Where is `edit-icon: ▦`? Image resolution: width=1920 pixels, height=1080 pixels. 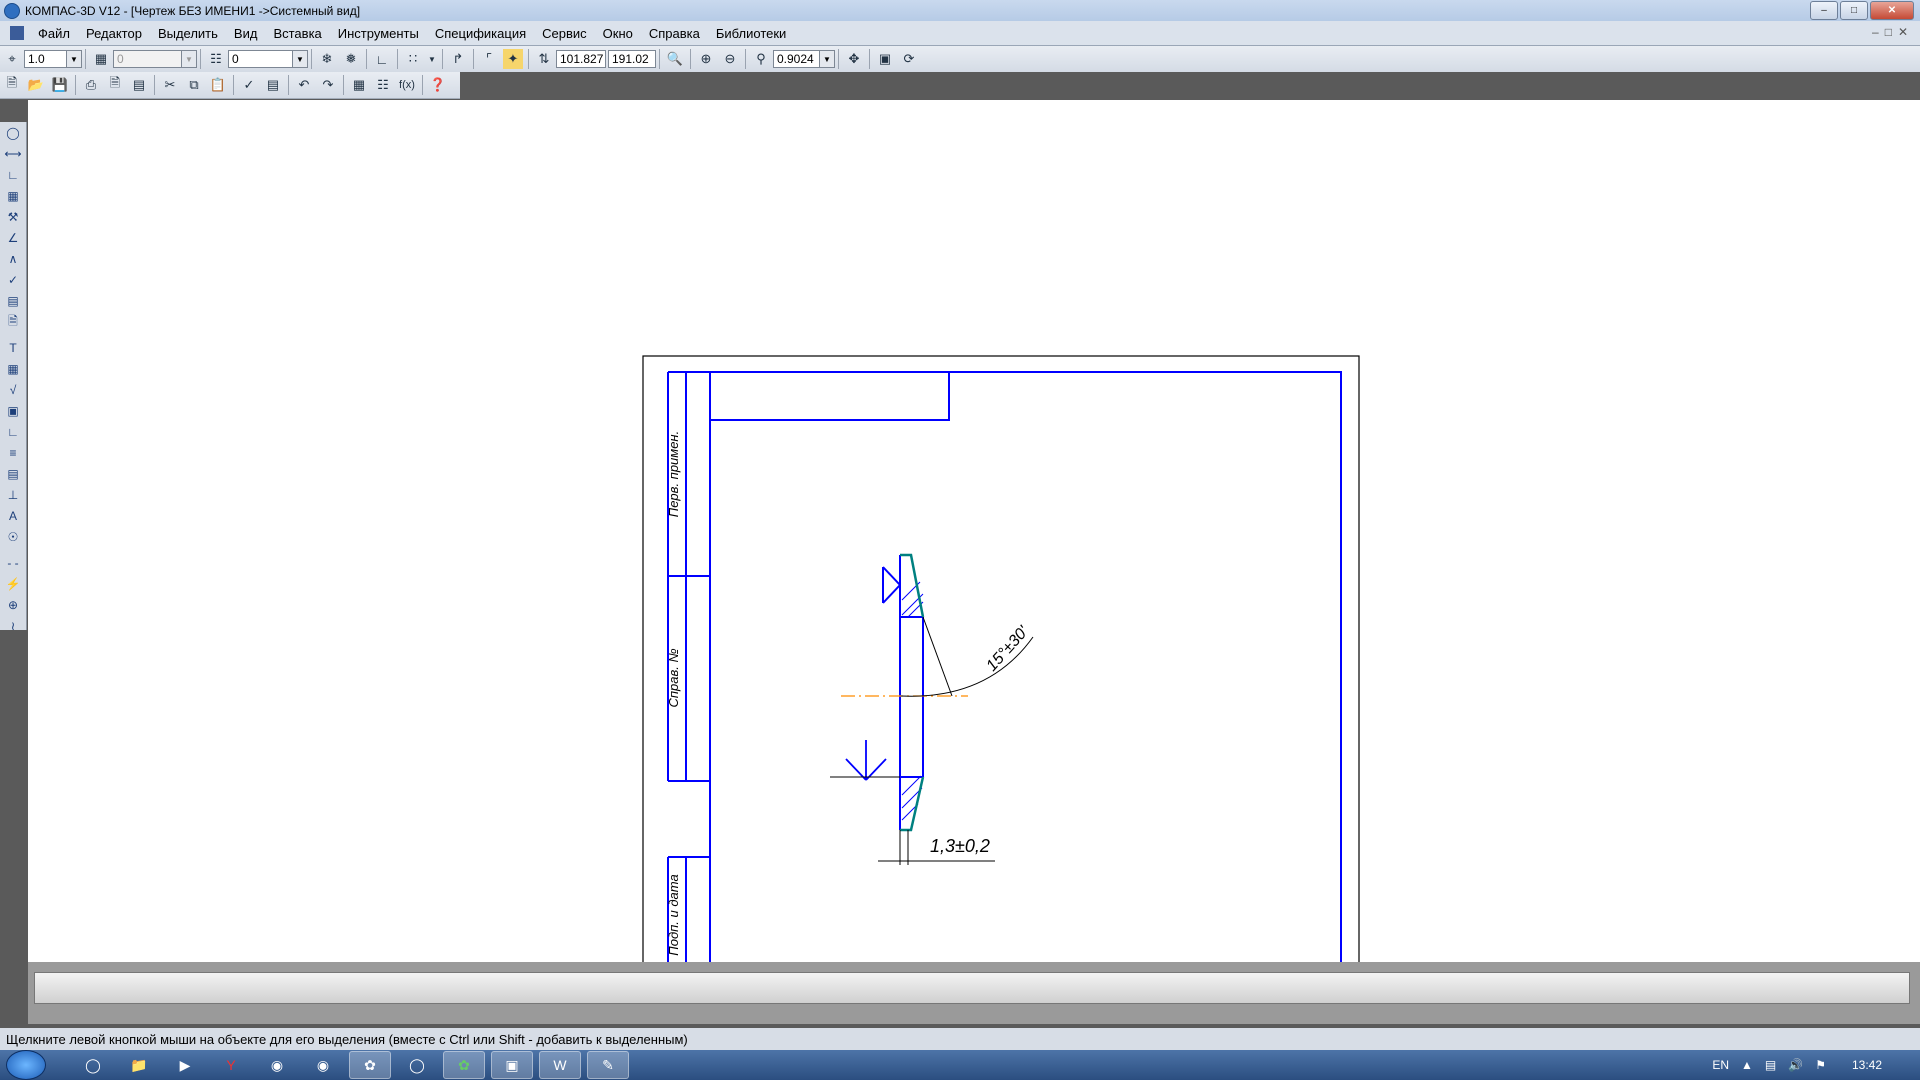
edit-icon: ▦ is located at coordinates (13, 196).